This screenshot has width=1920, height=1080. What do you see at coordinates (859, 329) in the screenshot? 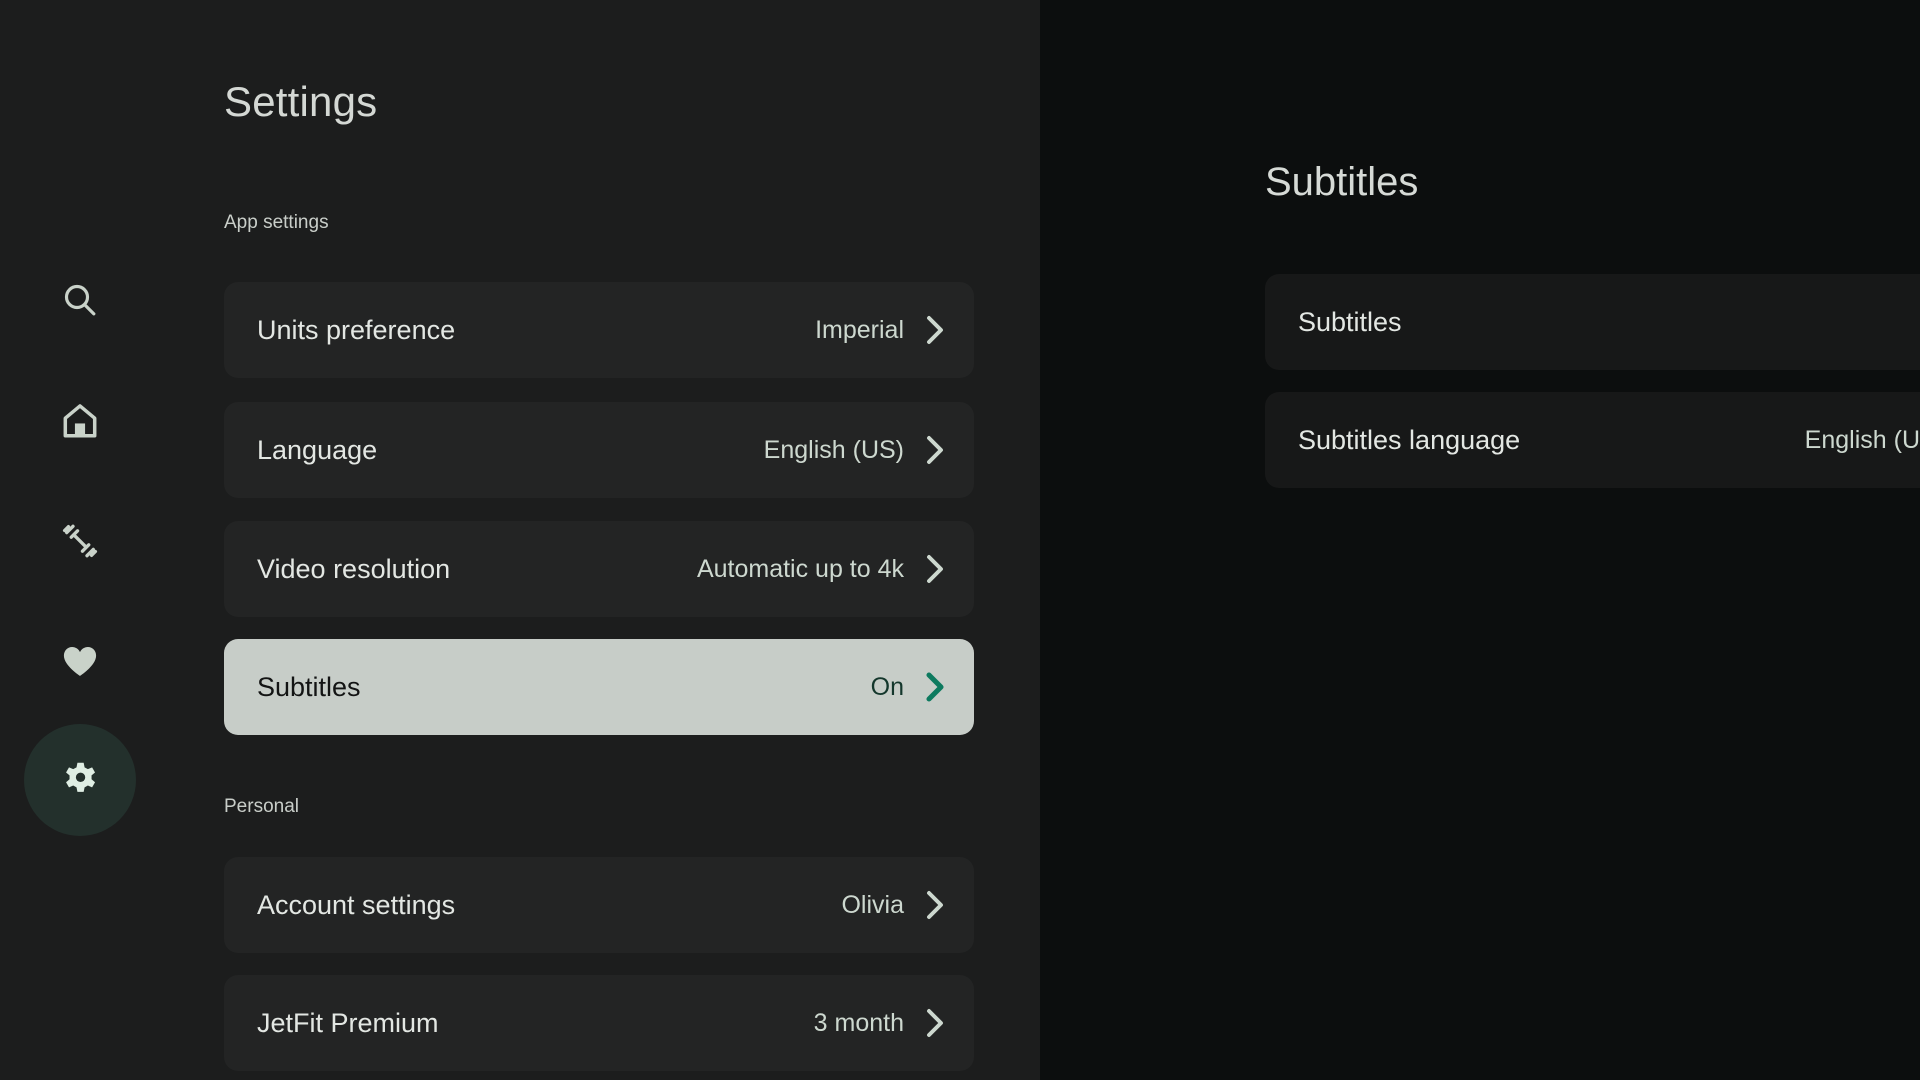
I see `row-value: Imperial` at bounding box center [859, 329].